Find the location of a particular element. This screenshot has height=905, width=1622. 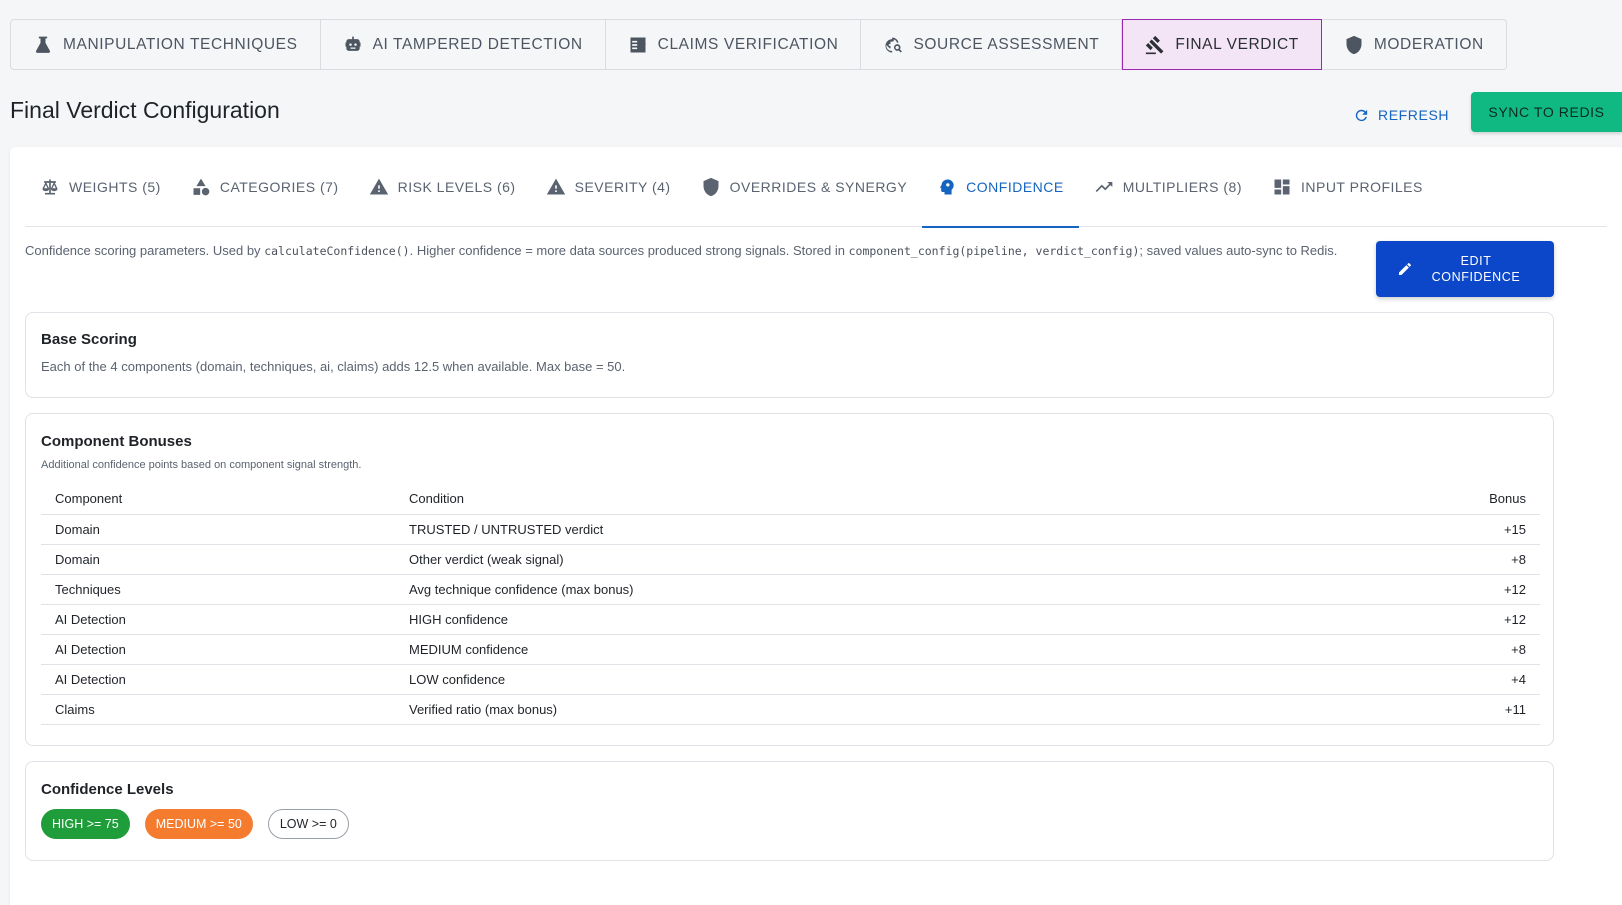

tab-claims-verification: CLAIMS VERIFICATION is located at coordinates (734, 44).